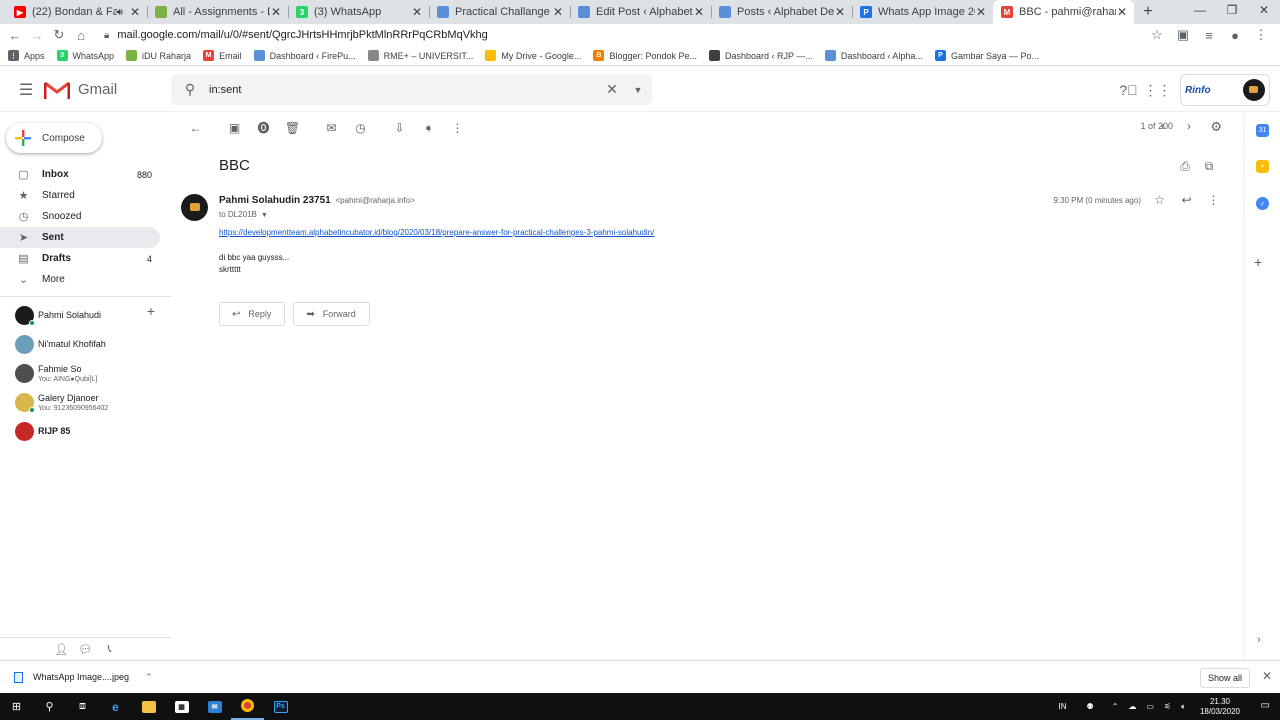 The width and height of the screenshot is (1280, 720). What do you see at coordinates (252, 314) in the screenshot?
I see `reply-button: ↩ Reply` at bounding box center [252, 314].